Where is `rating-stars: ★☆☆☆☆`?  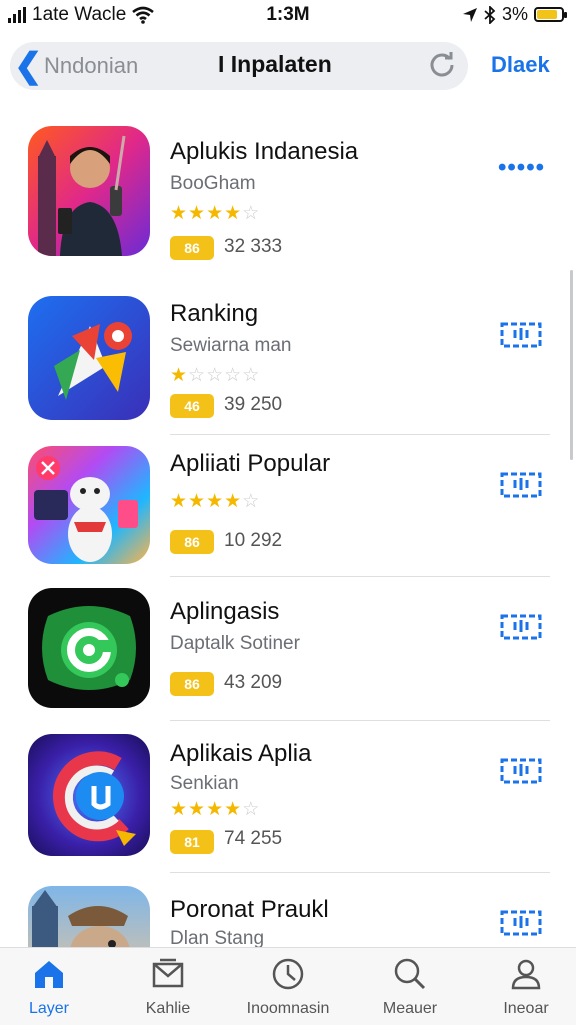 rating-stars: ★☆☆☆☆ is located at coordinates (215, 375).